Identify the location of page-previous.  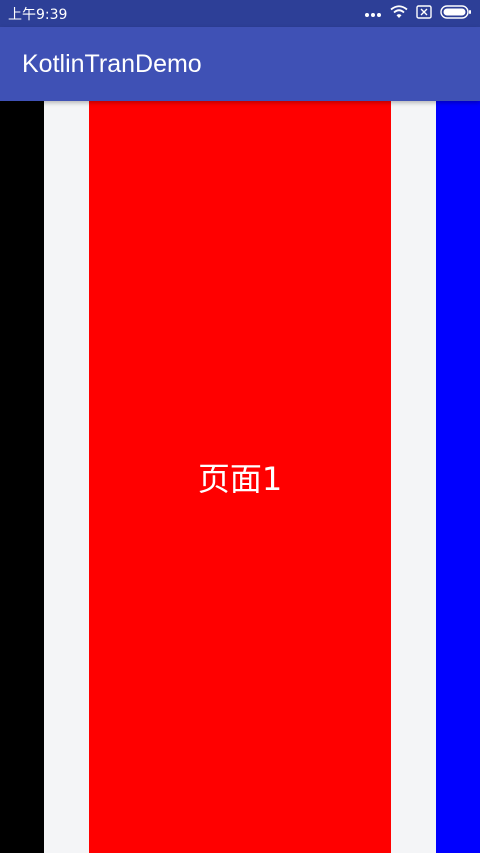
(22, 477).